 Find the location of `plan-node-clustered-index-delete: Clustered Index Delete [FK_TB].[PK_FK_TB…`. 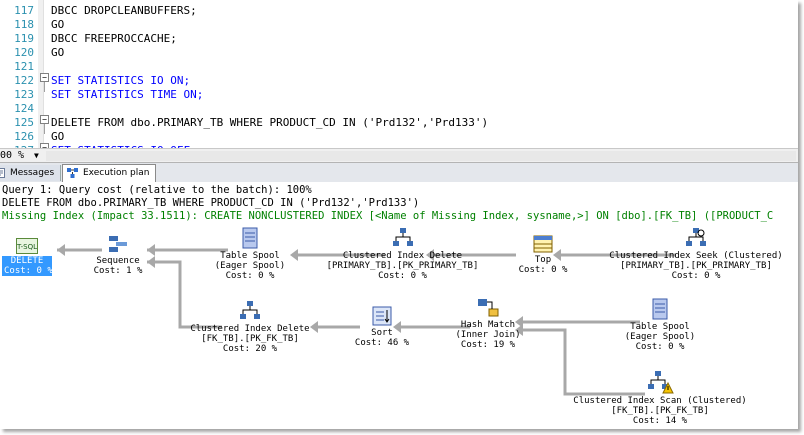

plan-node-clustered-index-delete: Clustered Index Delete [FK_TB].[PK_FK_TB… is located at coordinates (250, 327).